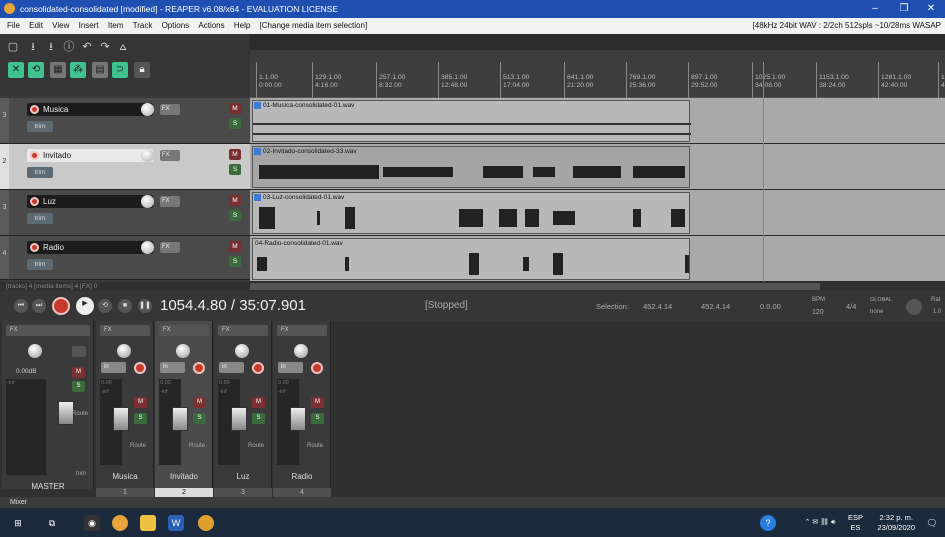  I want to click on new-project-icon: ▢, so click(13, 47).